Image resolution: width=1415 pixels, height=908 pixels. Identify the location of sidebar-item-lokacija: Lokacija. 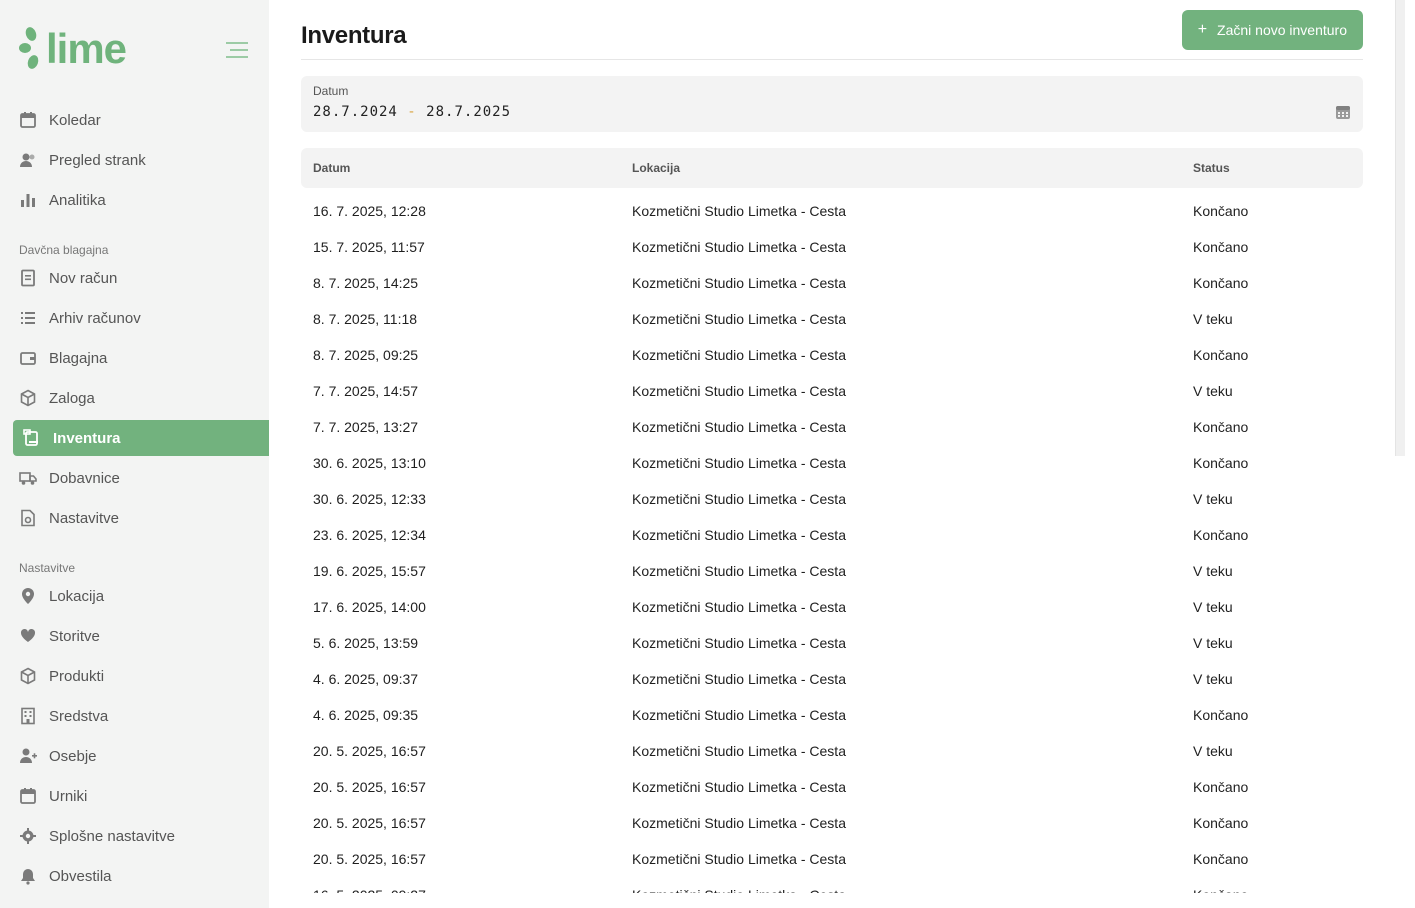
(134, 596).